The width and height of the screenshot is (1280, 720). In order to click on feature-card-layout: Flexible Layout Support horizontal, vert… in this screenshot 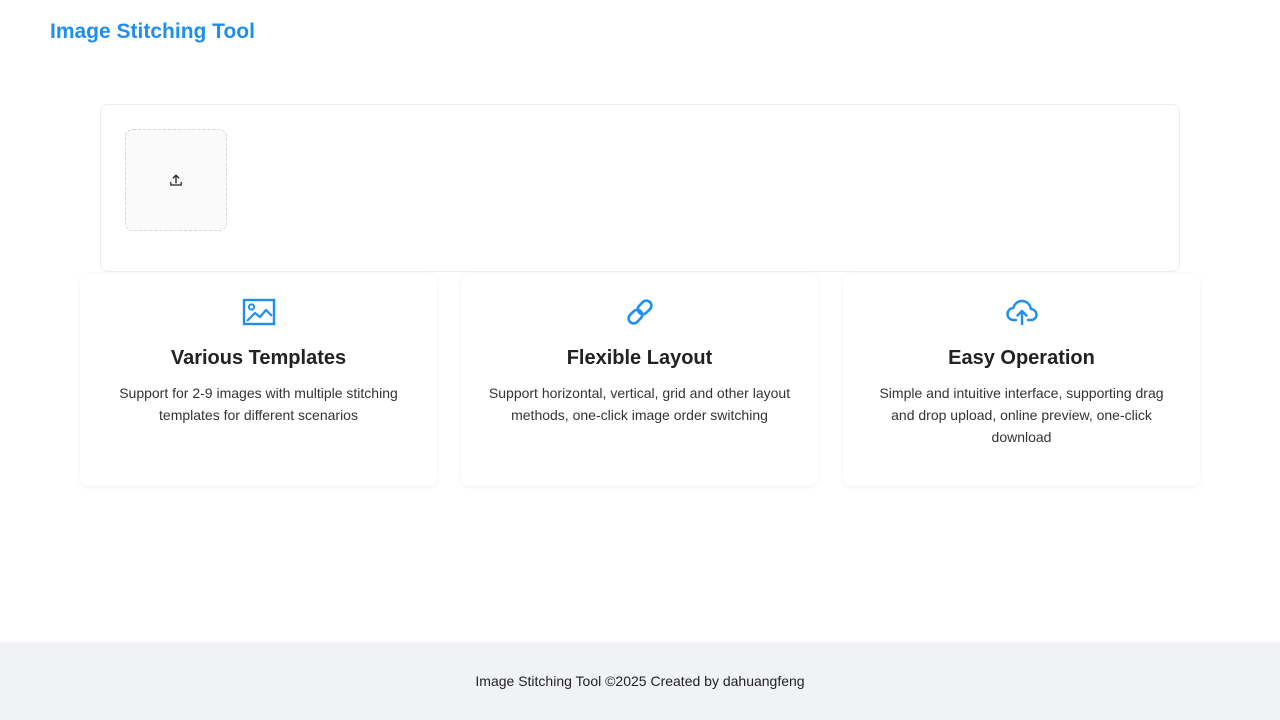, I will do `click(639, 379)`.